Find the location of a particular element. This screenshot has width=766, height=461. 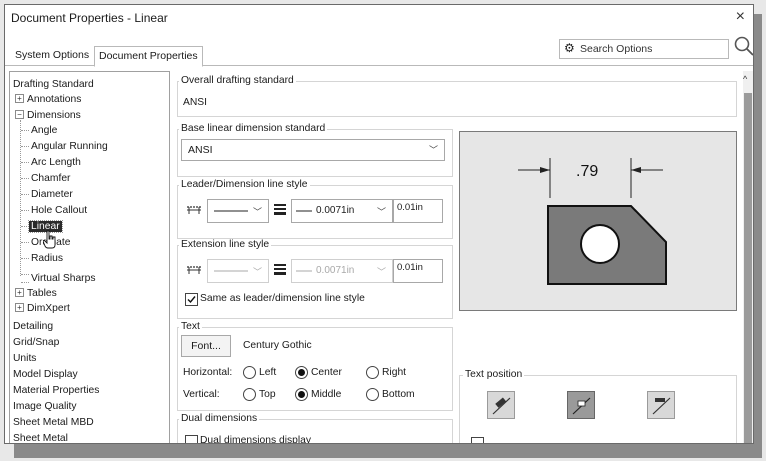

dual-dimensions-checkbox is located at coordinates (191, 439).